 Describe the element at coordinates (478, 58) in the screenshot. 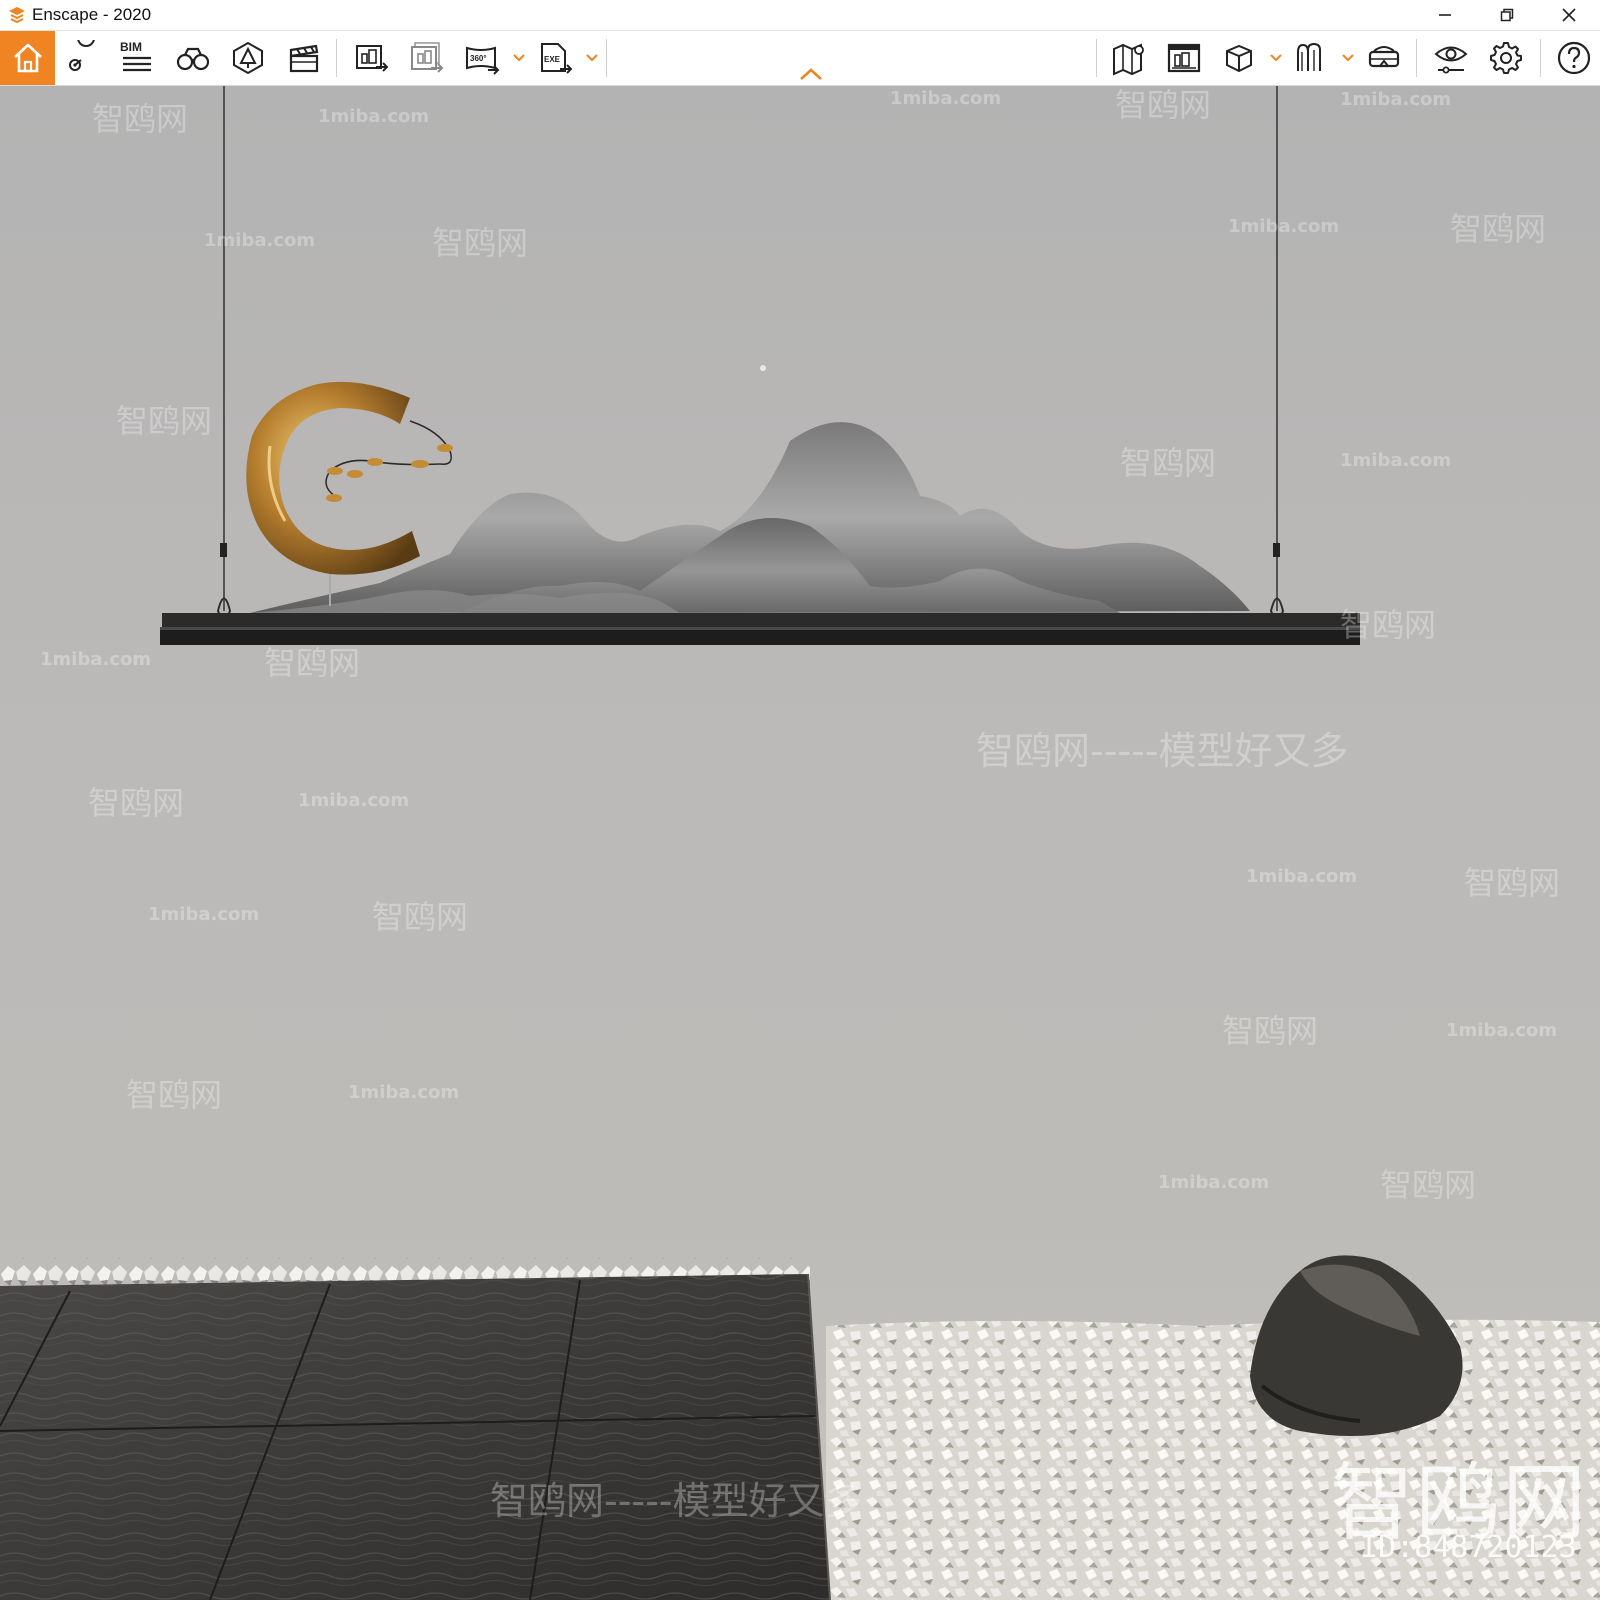

I see `svg-text: 360°` at that location.